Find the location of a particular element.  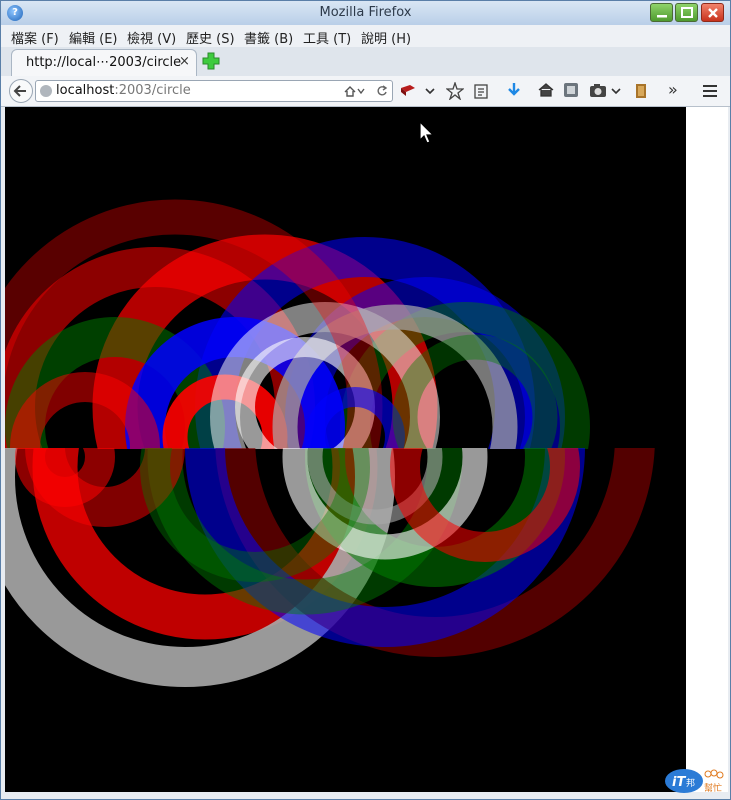

menu-view: 檢視 (V) is located at coordinates (151, 37).